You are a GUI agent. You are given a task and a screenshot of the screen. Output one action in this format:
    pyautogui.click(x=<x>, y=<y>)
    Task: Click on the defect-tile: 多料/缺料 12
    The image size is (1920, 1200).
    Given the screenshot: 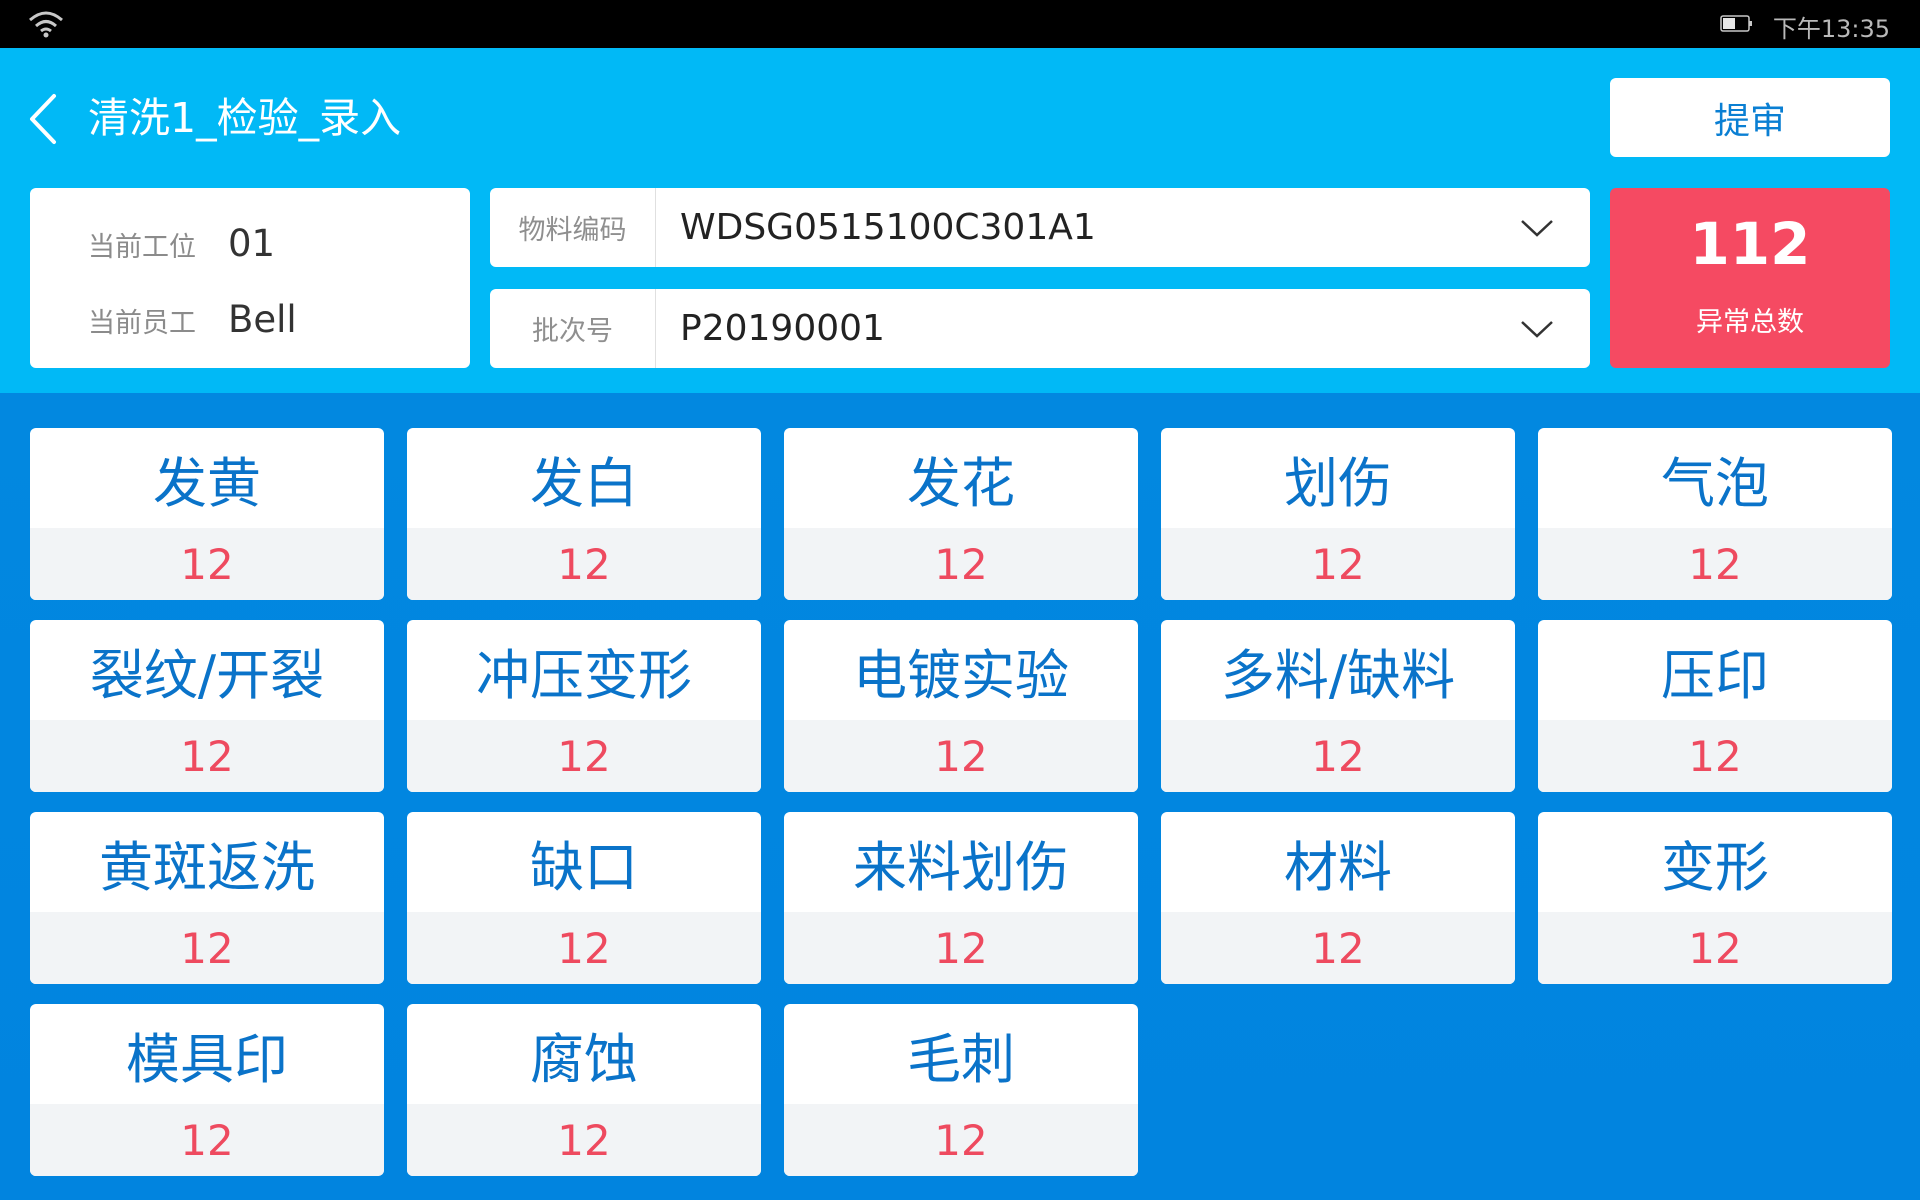 What is the action you would take?
    pyautogui.click(x=1338, y=706)
    